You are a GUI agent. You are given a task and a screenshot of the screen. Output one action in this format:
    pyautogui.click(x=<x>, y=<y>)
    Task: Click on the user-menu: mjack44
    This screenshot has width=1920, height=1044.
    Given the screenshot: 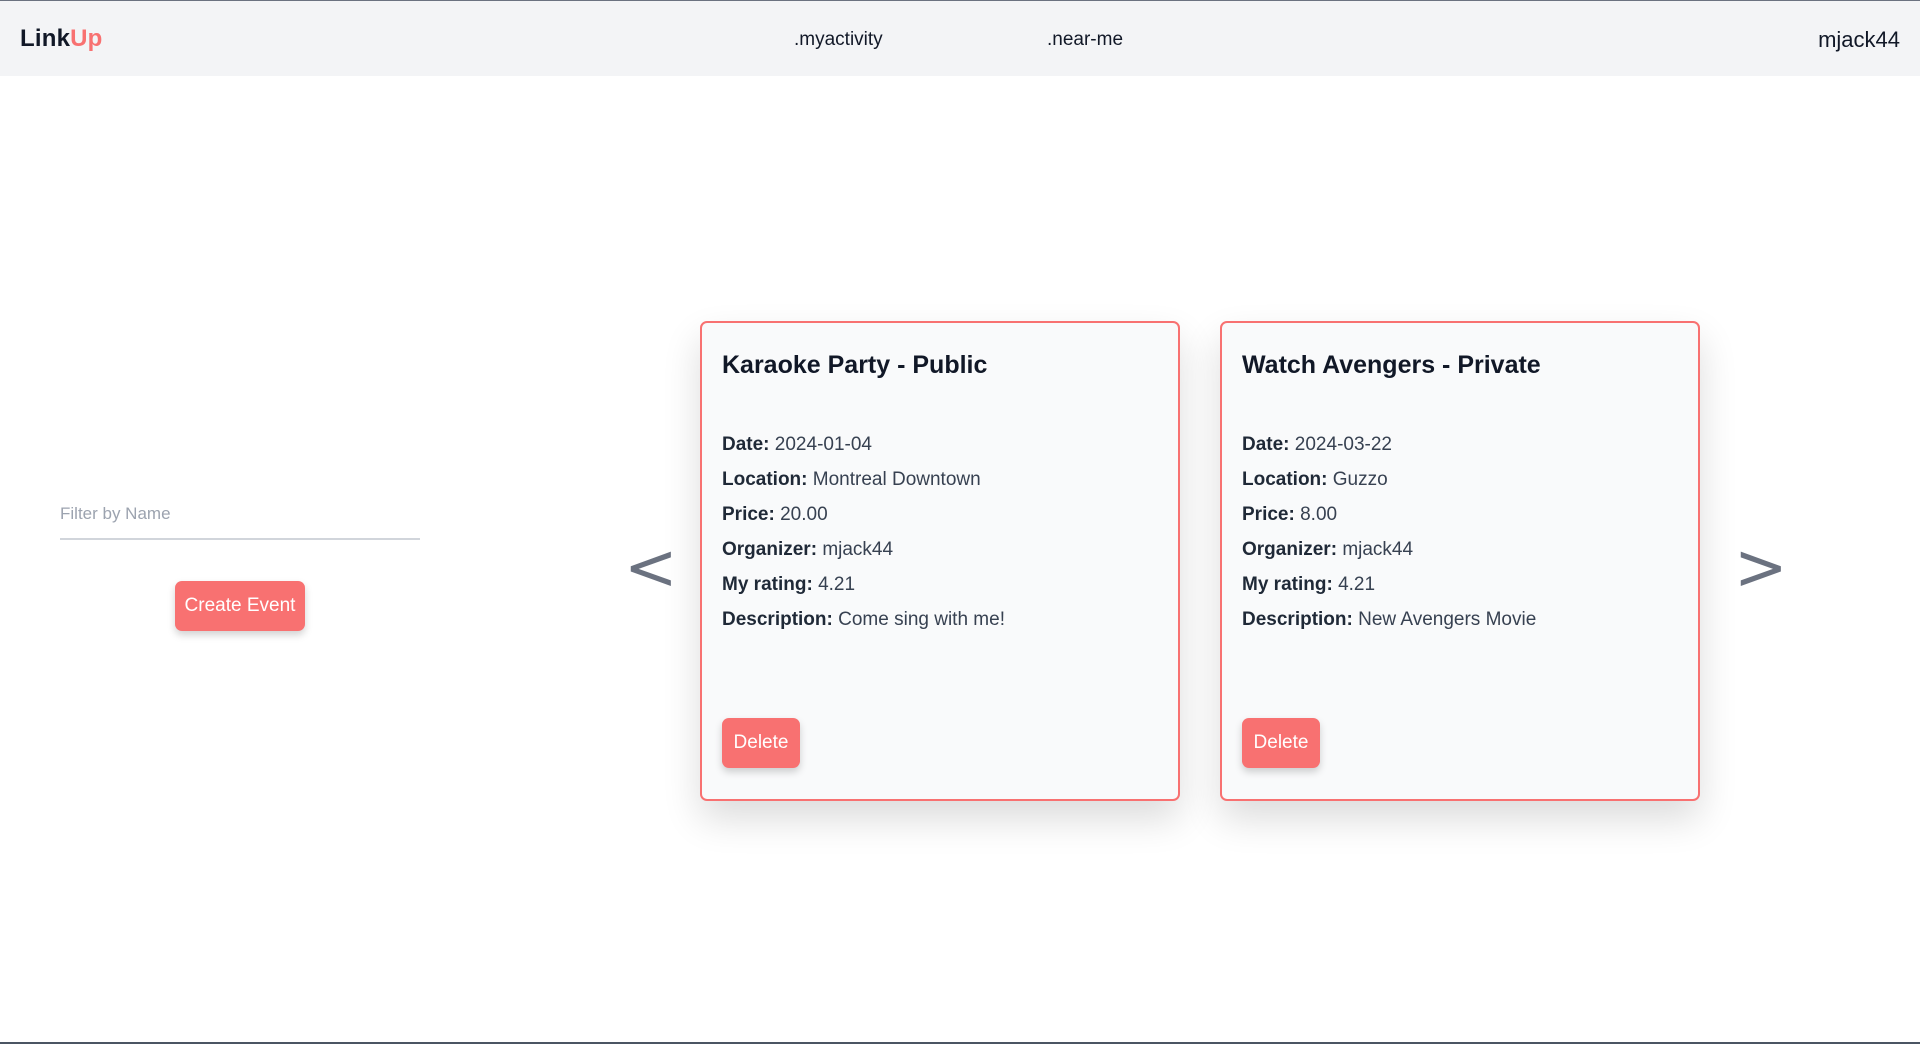 What is the action you would take?
    pyautogui.click(x=1859, y=40)
    